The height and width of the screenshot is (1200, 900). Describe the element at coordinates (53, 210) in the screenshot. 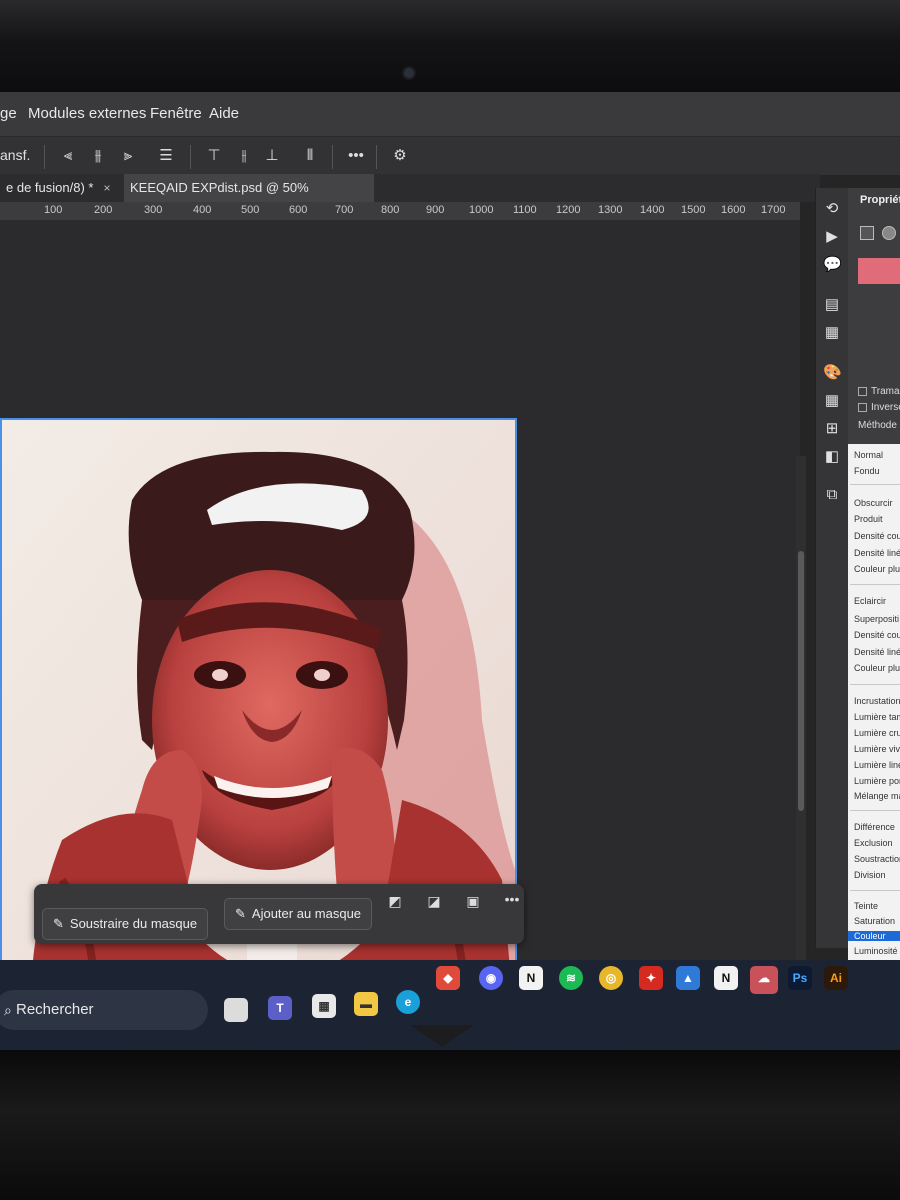

I see `ruler-tick: 100` at that location.